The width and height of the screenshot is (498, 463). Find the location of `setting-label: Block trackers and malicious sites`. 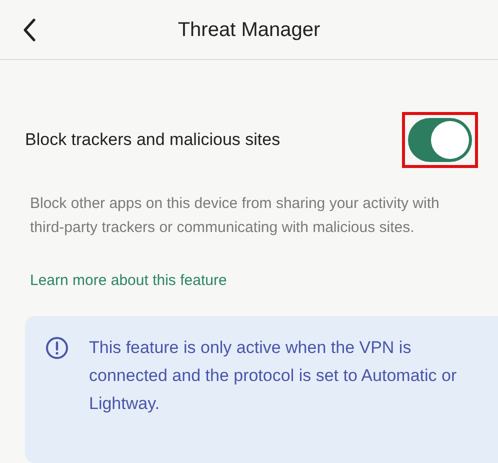

setting-label: Block trackers and malicious sites is located at coordinates (152, 140).